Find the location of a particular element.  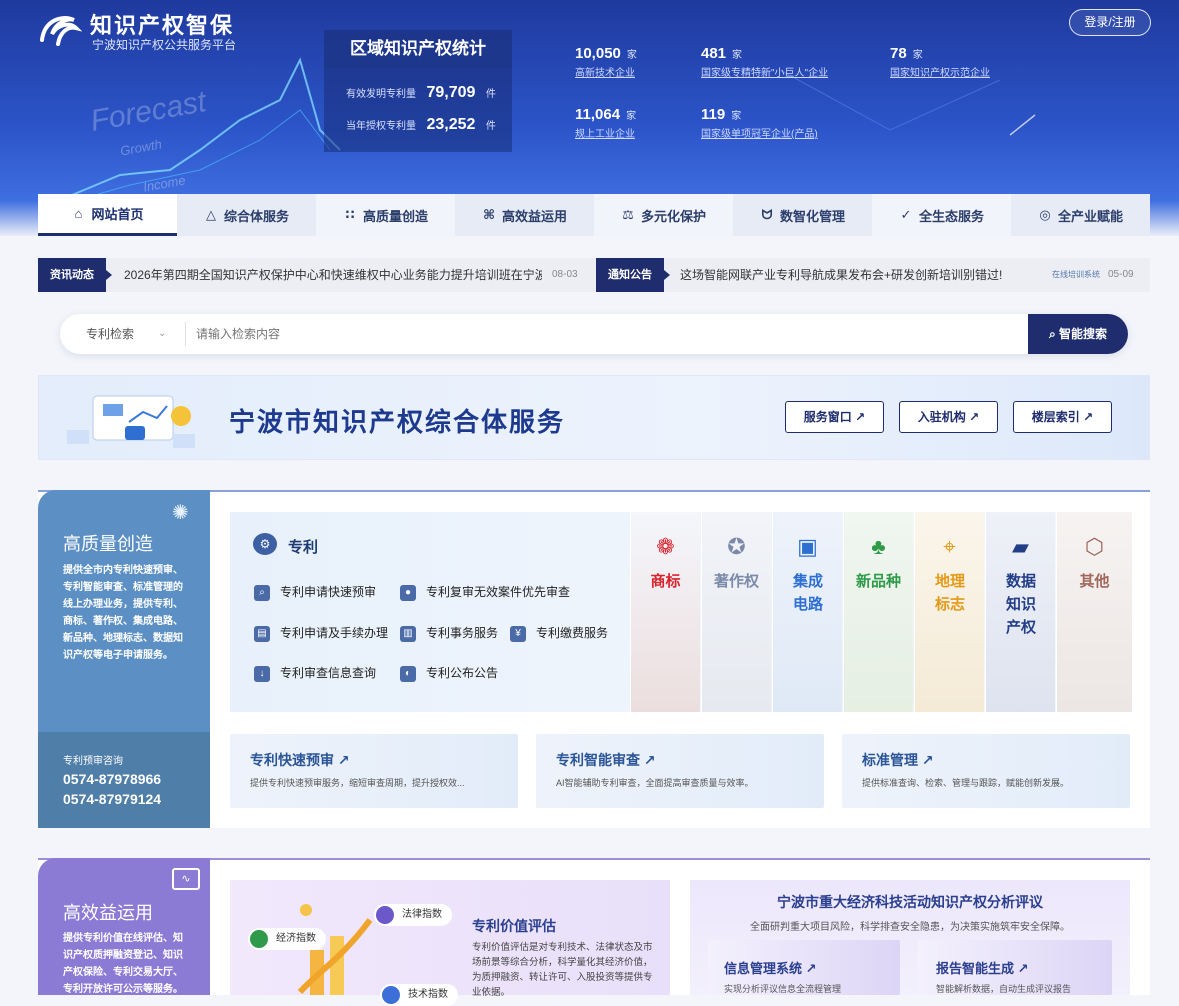

ip-type-label: 集成电路 is located at coordinates (807, 593).